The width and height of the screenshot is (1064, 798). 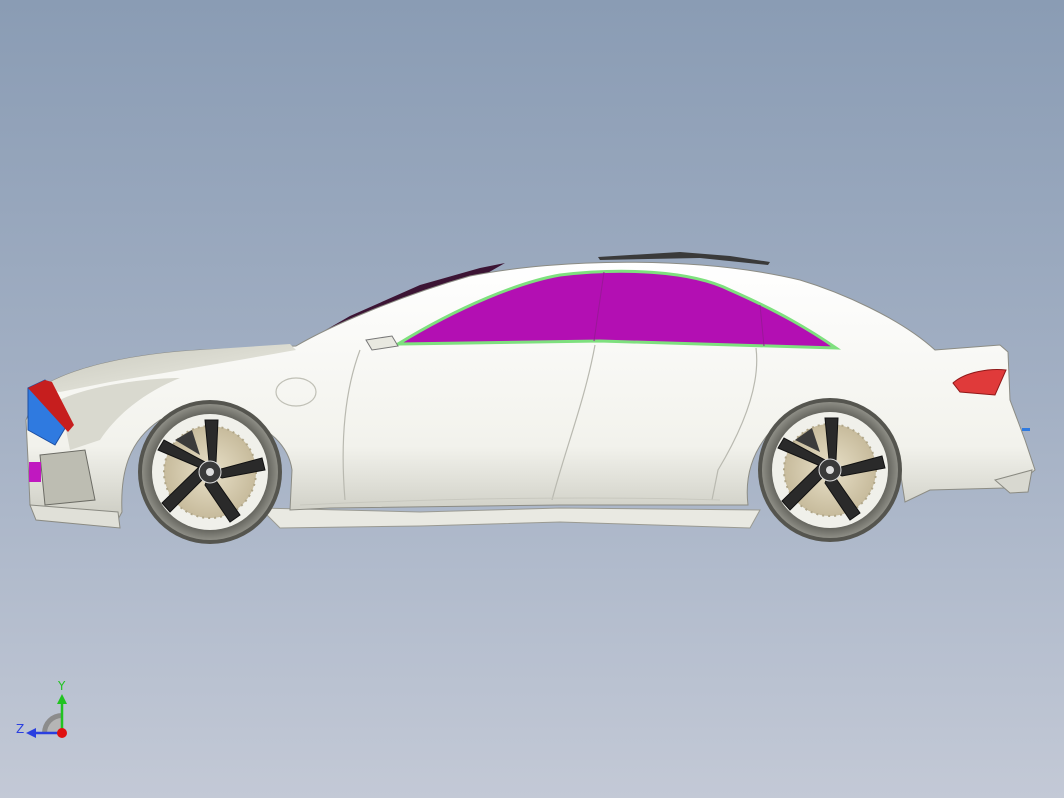 I want to click on y-axis-arrow, so click(x=62, y=699).